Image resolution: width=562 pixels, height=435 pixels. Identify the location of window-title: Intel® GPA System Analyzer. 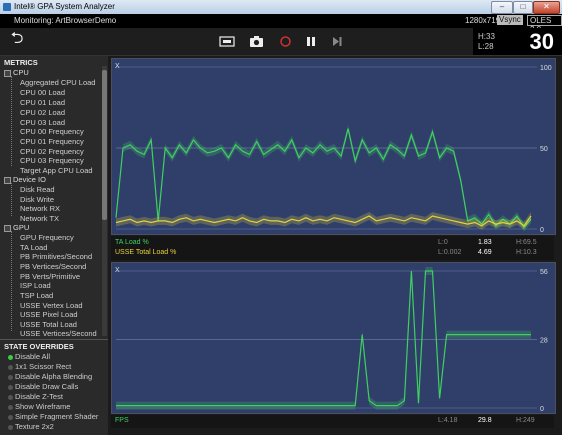
(64, 6).